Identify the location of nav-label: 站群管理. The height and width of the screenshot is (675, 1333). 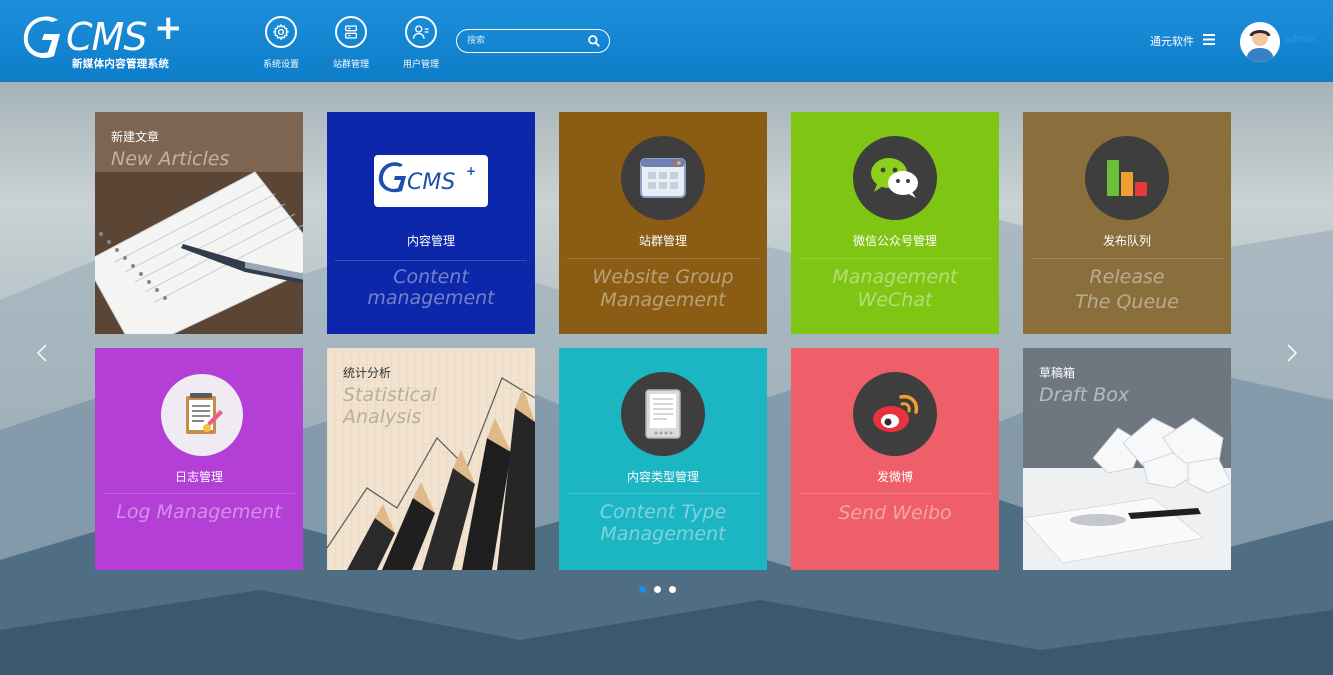
(350, 65).